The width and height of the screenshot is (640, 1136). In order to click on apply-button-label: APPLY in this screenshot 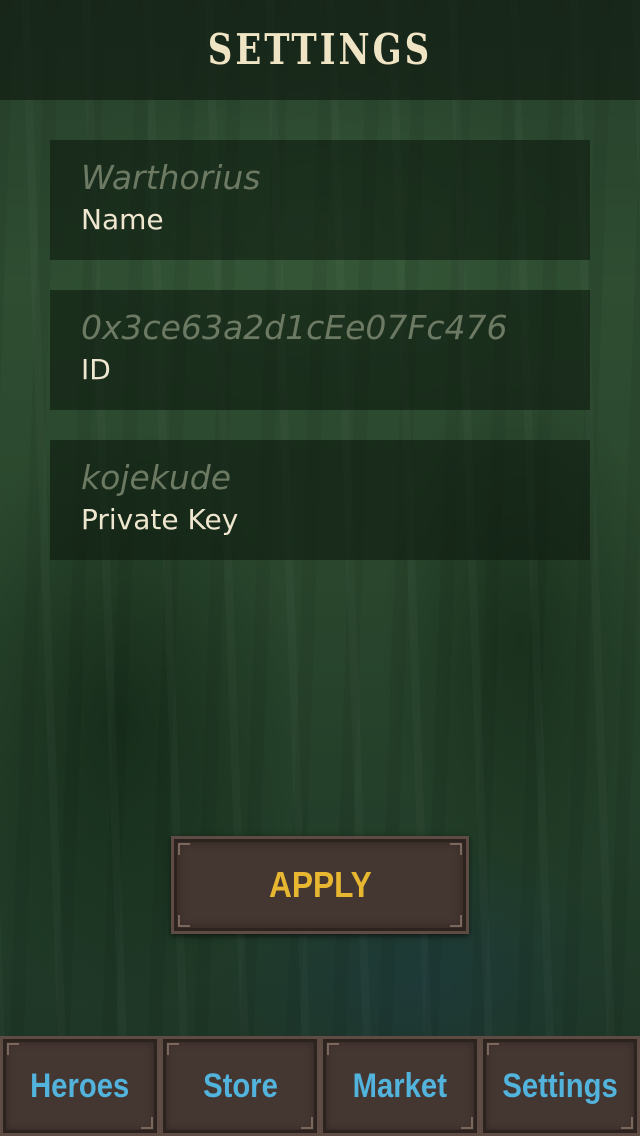, I will do `click(320, 884)`.